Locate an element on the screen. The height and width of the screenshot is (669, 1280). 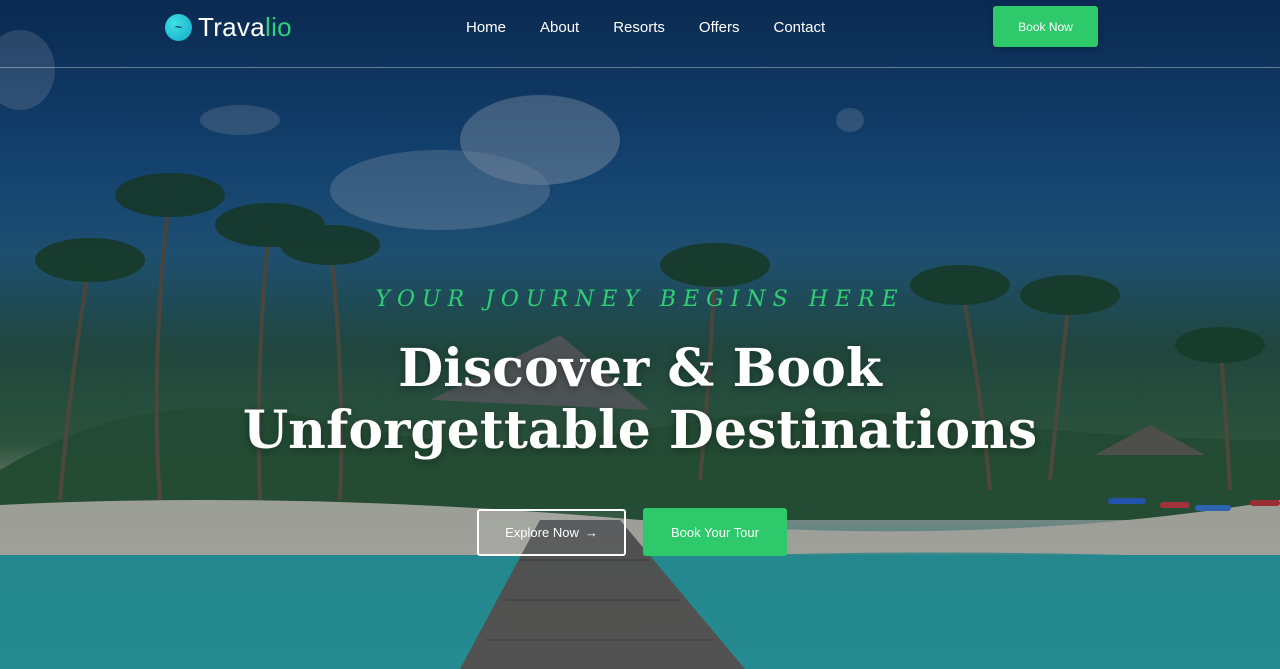
explore-now-button: Explore Now → is located at coordinates (551, 532).